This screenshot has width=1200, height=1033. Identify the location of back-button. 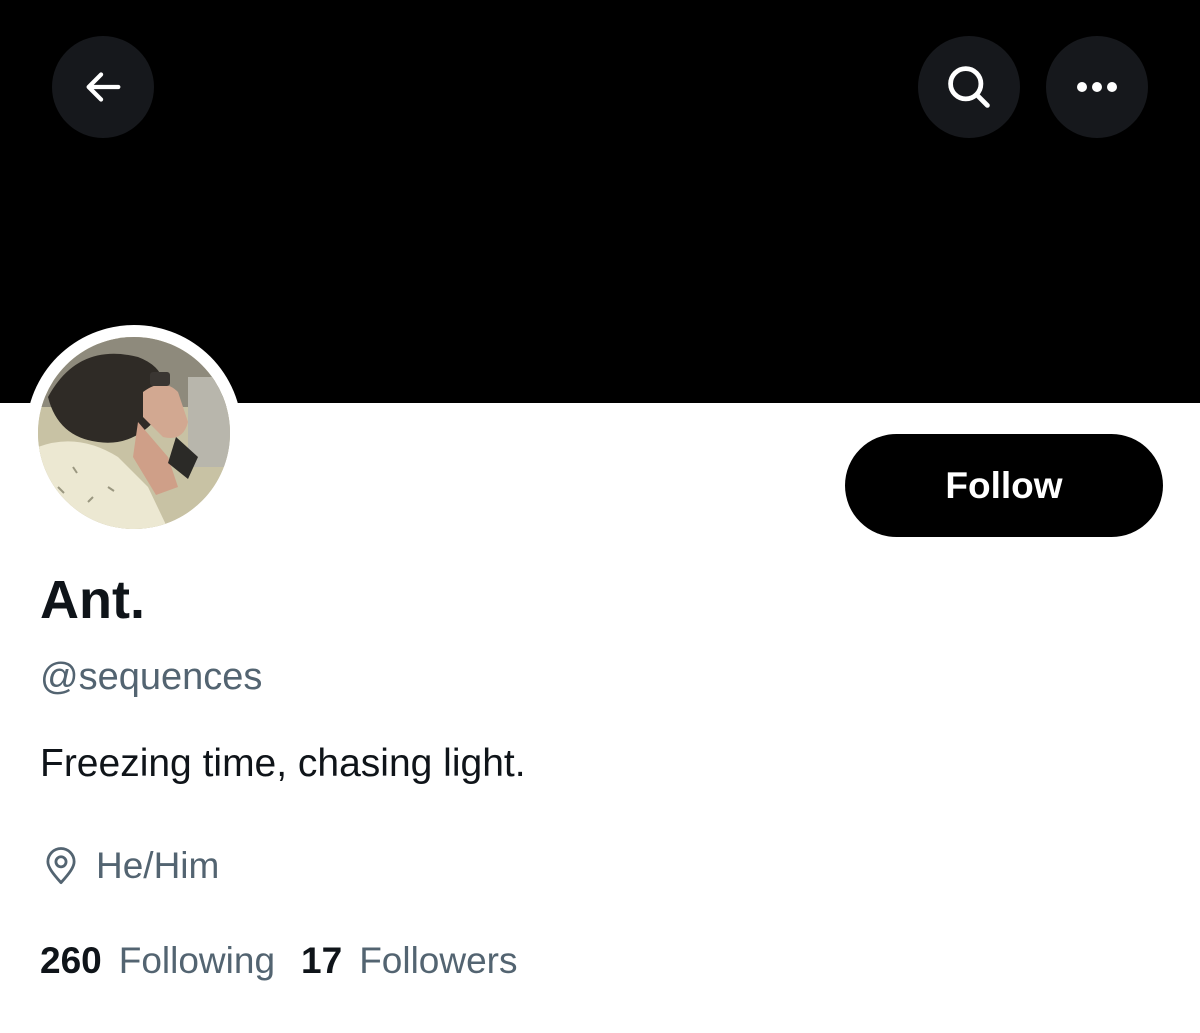
(103, 87).